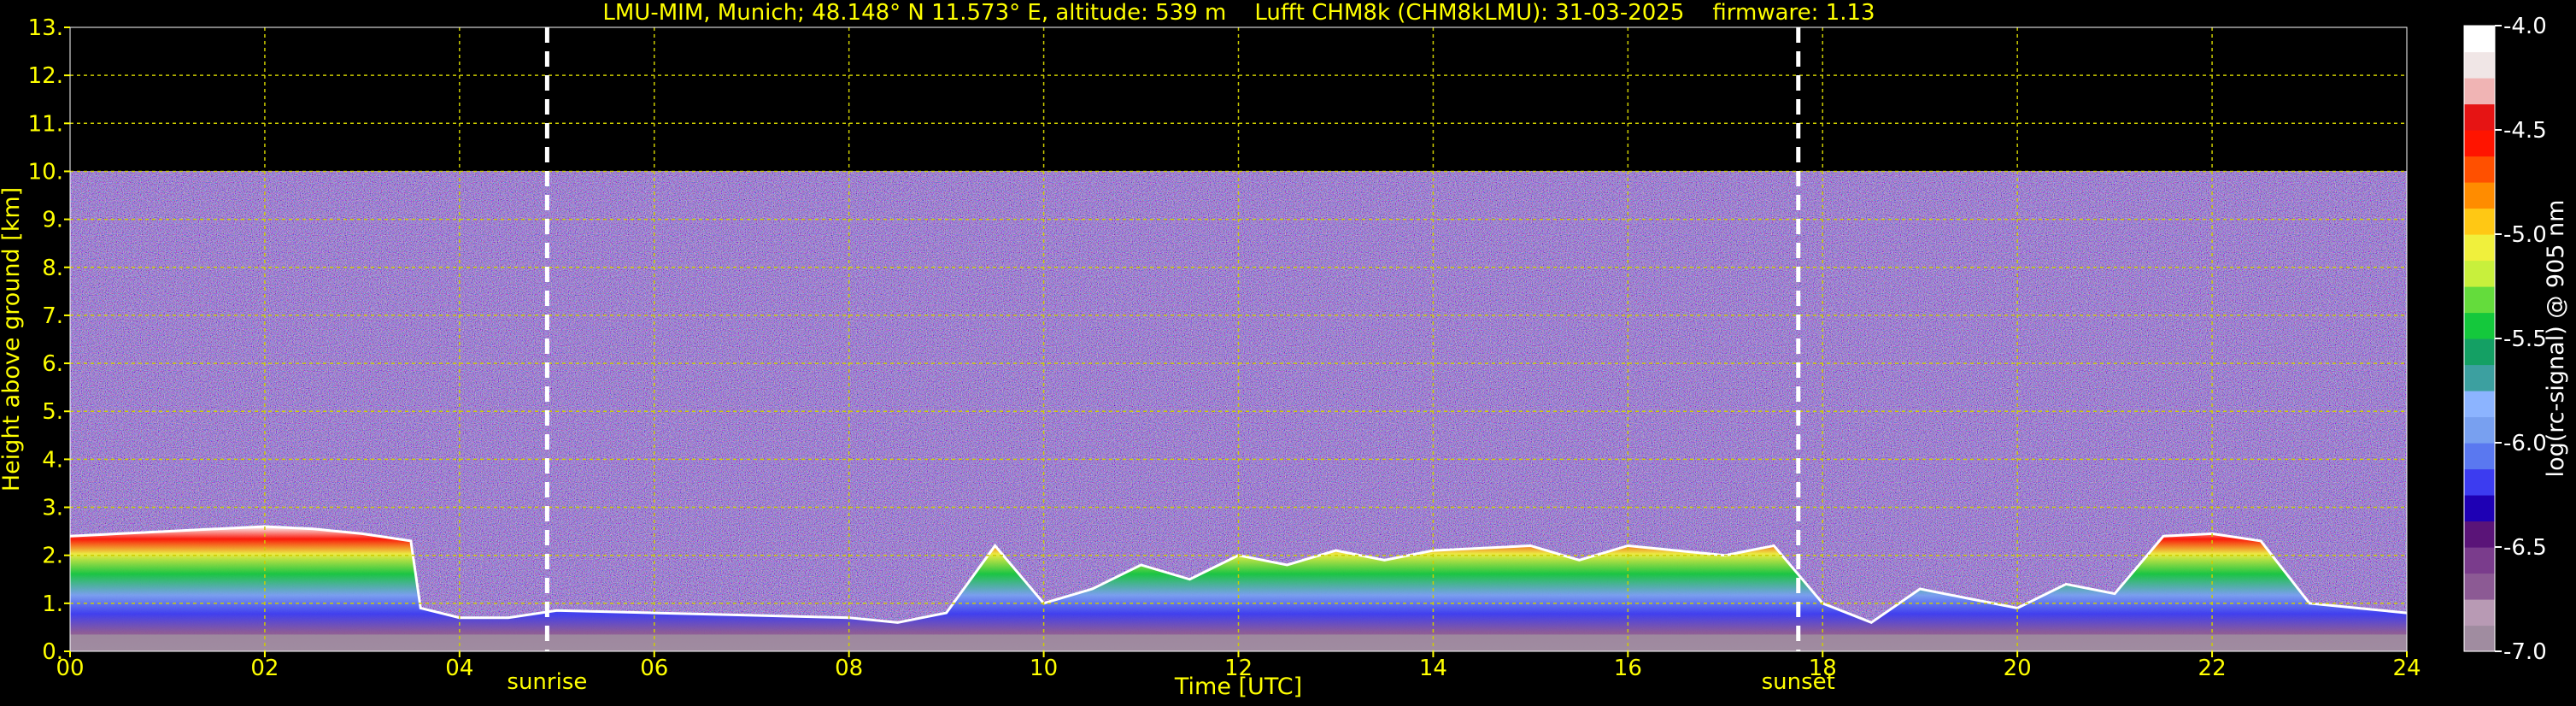  Describe the element at coordinates (2525, 652) in the screenshot. I see `colorbar-tick-label: -7.0` at that location.